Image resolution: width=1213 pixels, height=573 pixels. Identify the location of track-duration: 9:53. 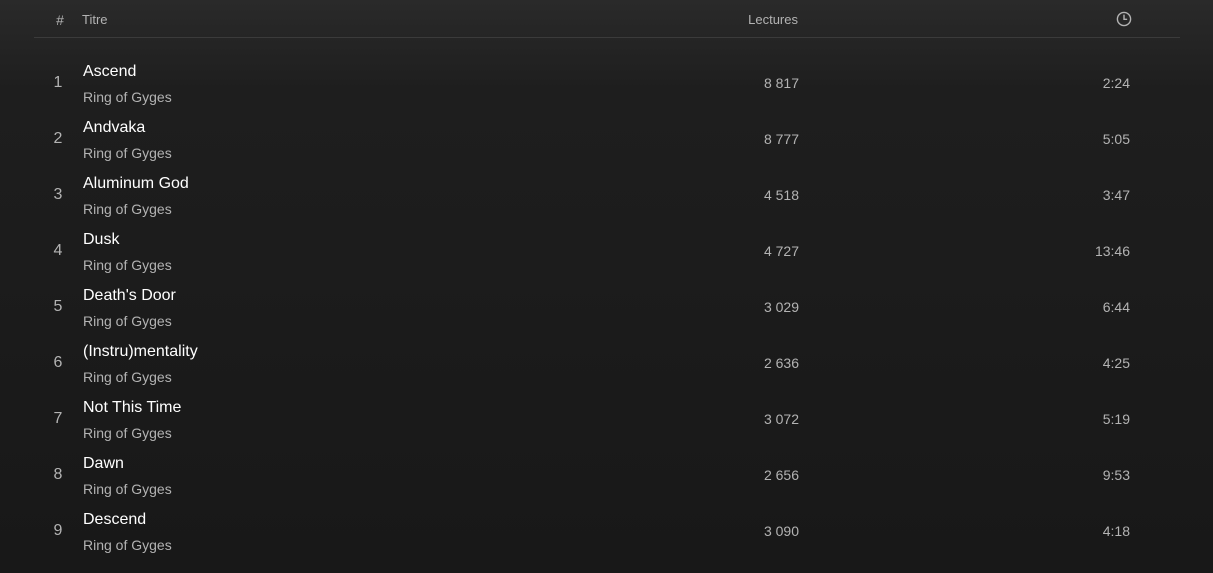
(1116, 475).